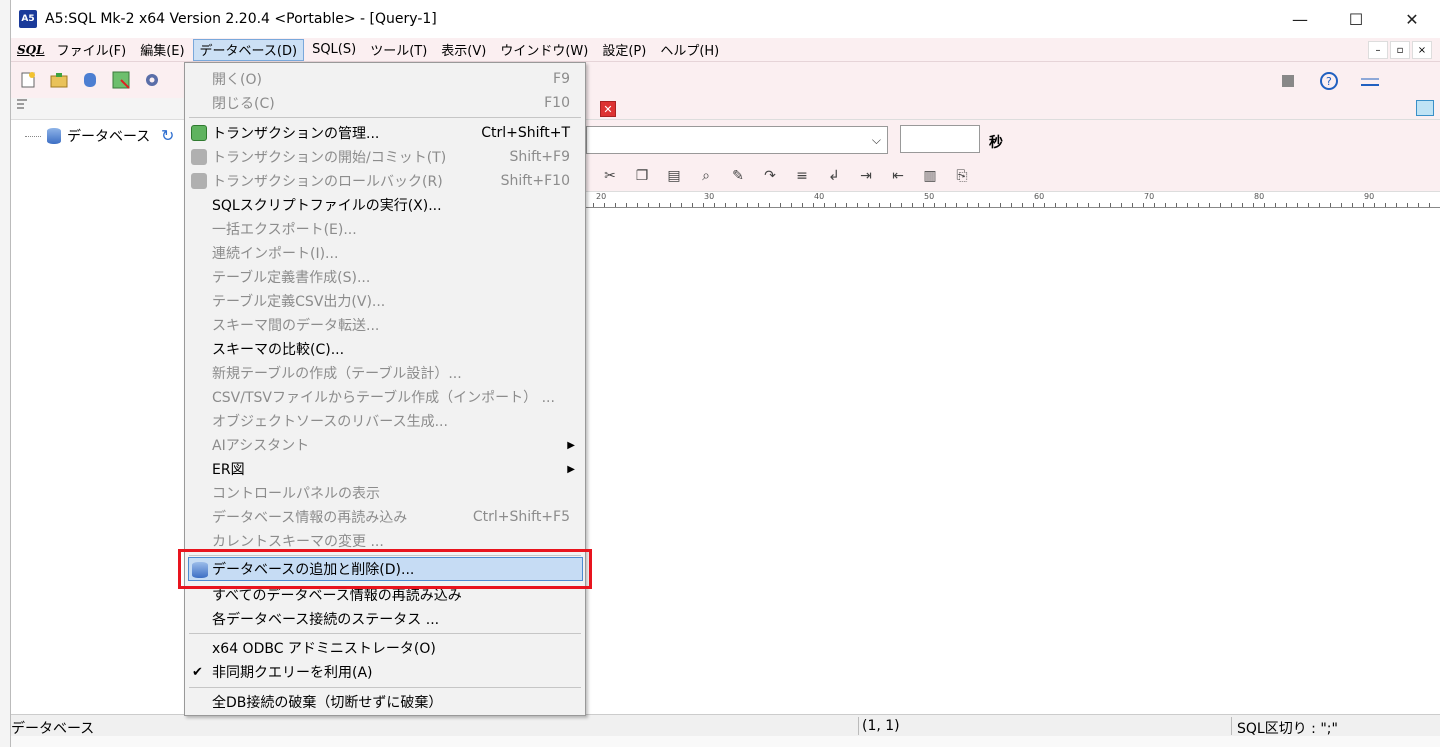 This screenshot has width=1440, height=747. What do you see at coordinates (199, 157) in the screenshot?
I see `transaction-commit-icon` at bounding box center [199, 157].